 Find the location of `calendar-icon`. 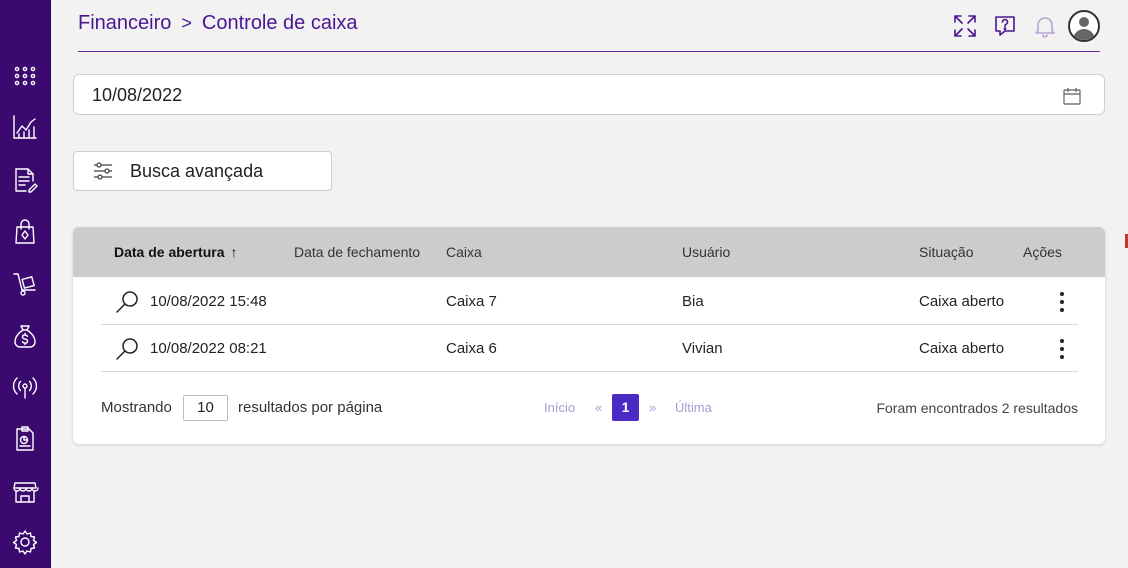

calendar-icon is located at coordinates (1072, 96).